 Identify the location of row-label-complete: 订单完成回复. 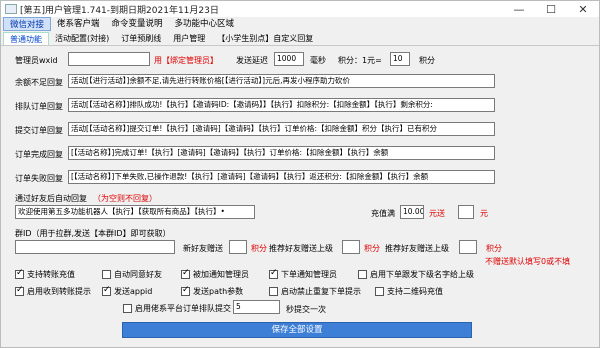
(39, 154).